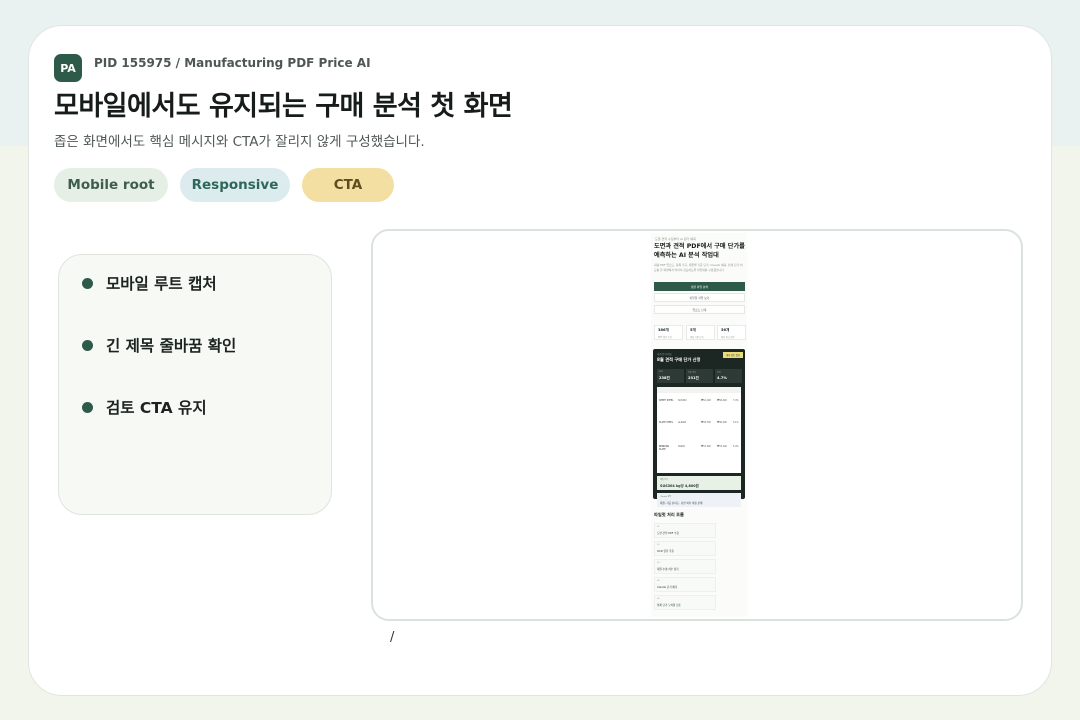 The width and height of the screenshot is (1080, 720). Describe the element at coordinates (722, 446) in the screenshot. I see `table-cell: ₩33,100` at that location.